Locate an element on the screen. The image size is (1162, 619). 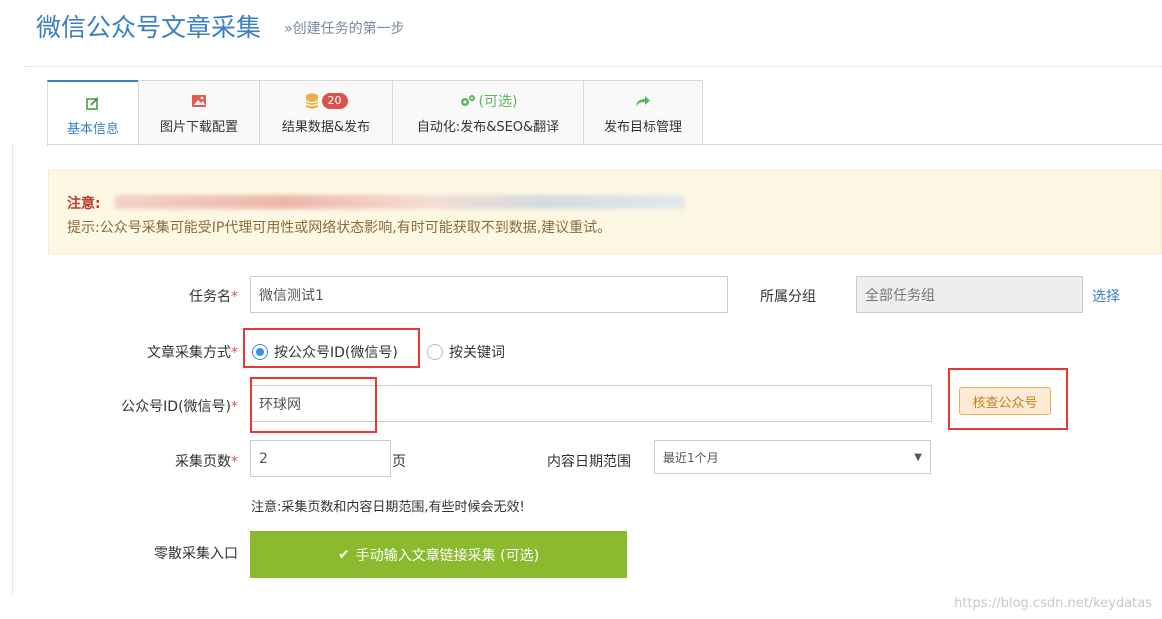
account-id-label: 公众号ID(微信号)* is located at coordinates (179, 407).